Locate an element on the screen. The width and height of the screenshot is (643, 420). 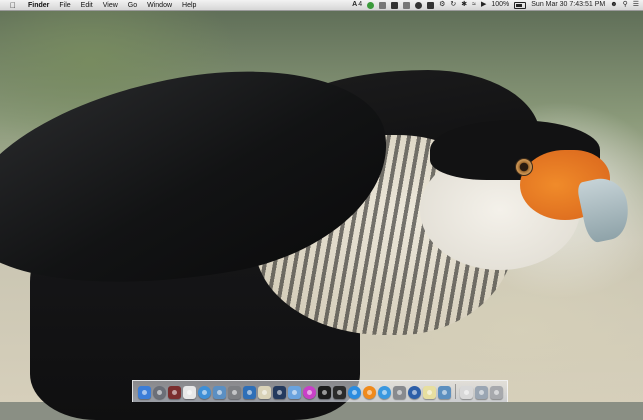
vlc-icon is located at coordinates (369, 392).